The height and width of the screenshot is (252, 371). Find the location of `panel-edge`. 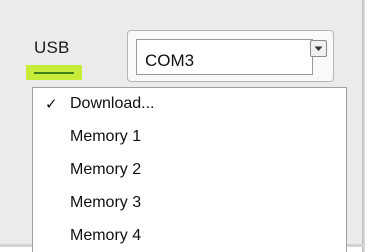

panel-edge is located at coordinates (363, 126).